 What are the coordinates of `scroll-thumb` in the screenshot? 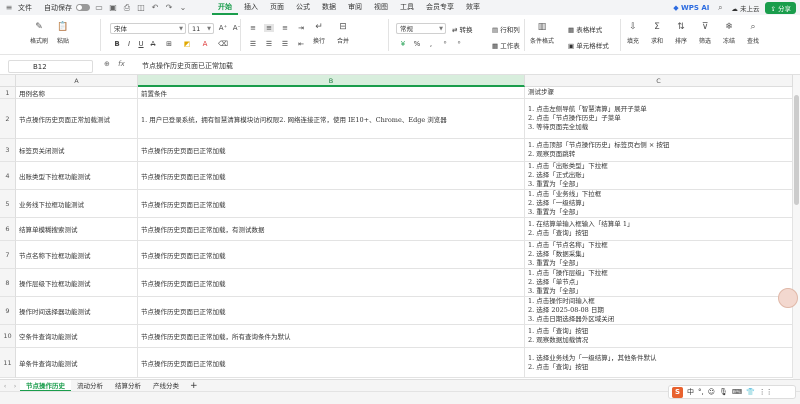 It's located at (796, 150).